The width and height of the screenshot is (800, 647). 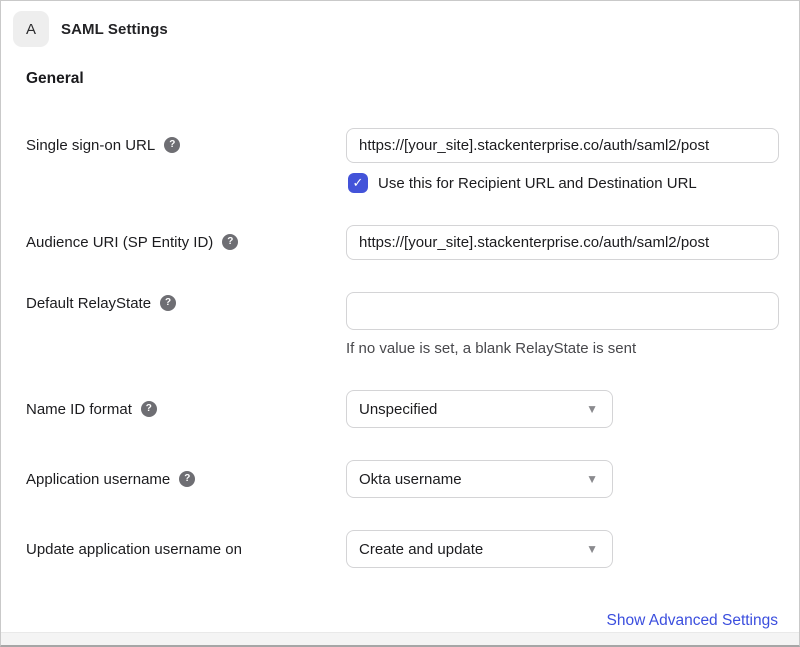 I want to click on relaystate-input, so click(x=562, y=311).